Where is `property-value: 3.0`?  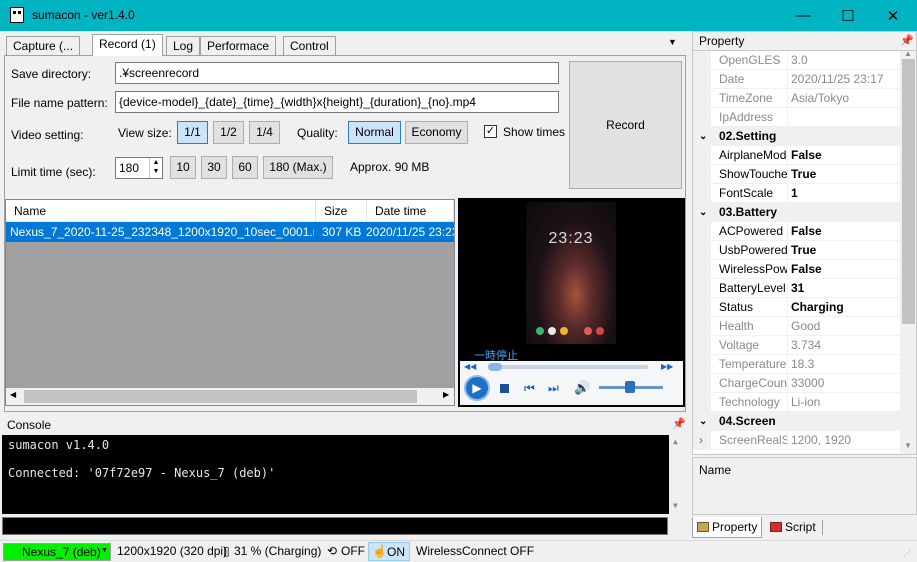 property-value: 3.0 is located at coordinates (845, 60).